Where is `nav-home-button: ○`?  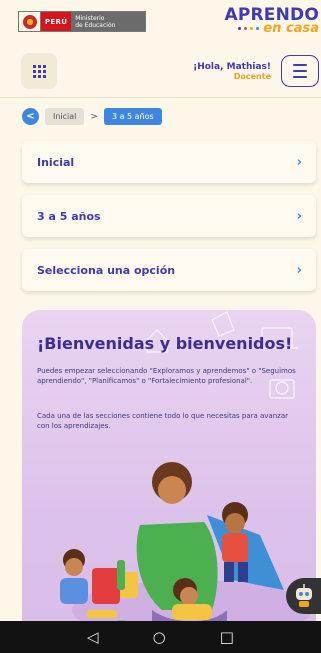 nav-home-button: ○ is located at coordinates (159, 637).